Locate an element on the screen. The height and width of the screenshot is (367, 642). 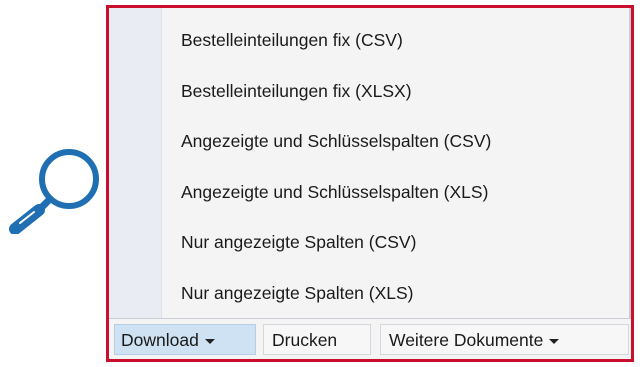
menu-item-displayed-and-key-columns-xls: Angezeigte und Schlüsselspalten (XLS) is located at coordinates (370, 192).